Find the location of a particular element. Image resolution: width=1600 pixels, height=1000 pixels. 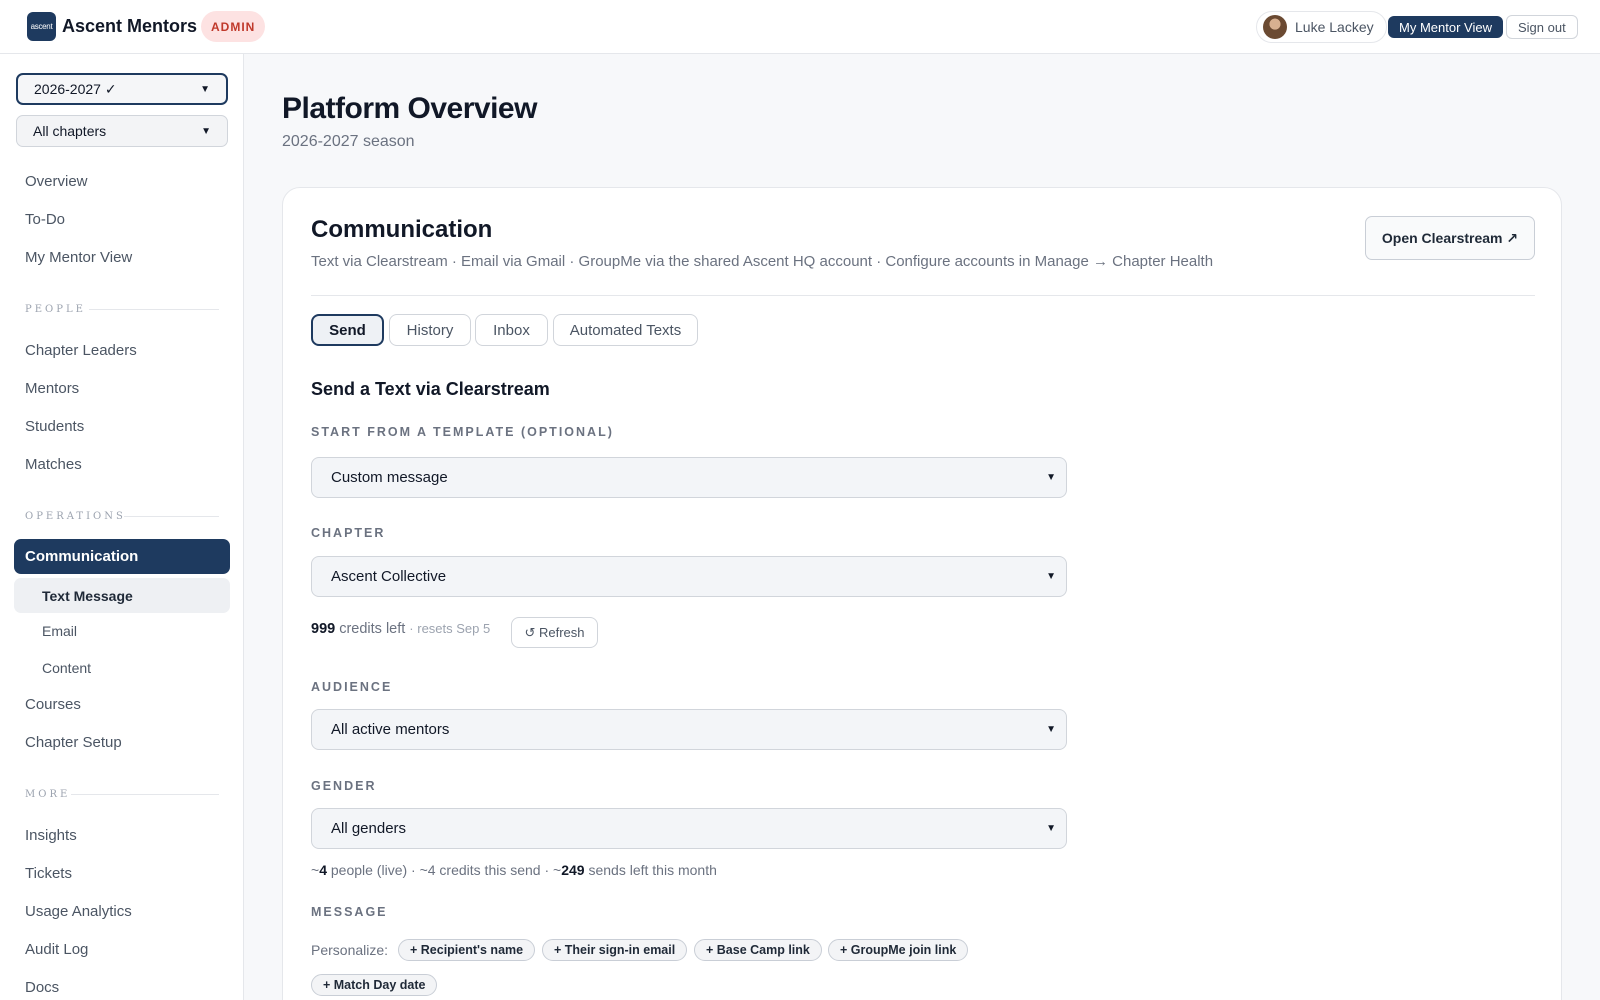

open-clearstream-button: Open Clearstream ↗ is located at coordinates (1450, 238).